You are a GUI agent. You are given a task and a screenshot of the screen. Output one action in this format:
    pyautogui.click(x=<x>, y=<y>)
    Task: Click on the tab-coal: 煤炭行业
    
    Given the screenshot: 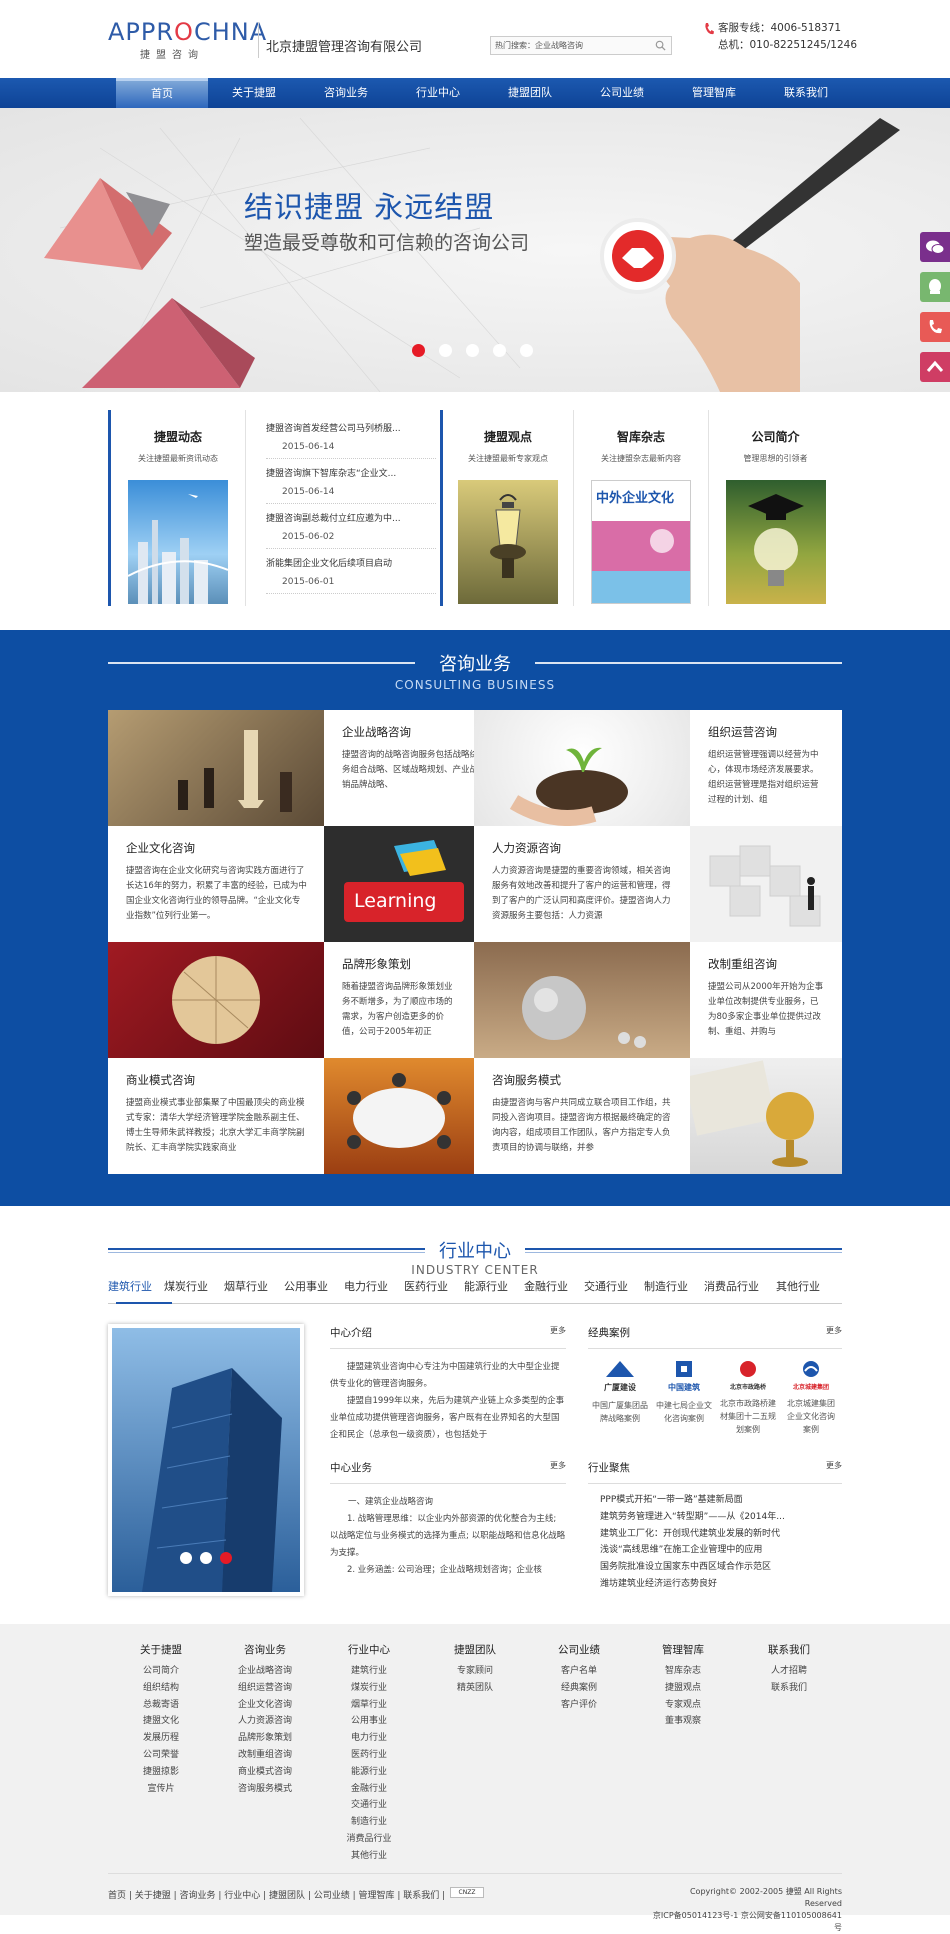 What is the action you would take?
    pyautogui.click(x=194, y=1286)
    